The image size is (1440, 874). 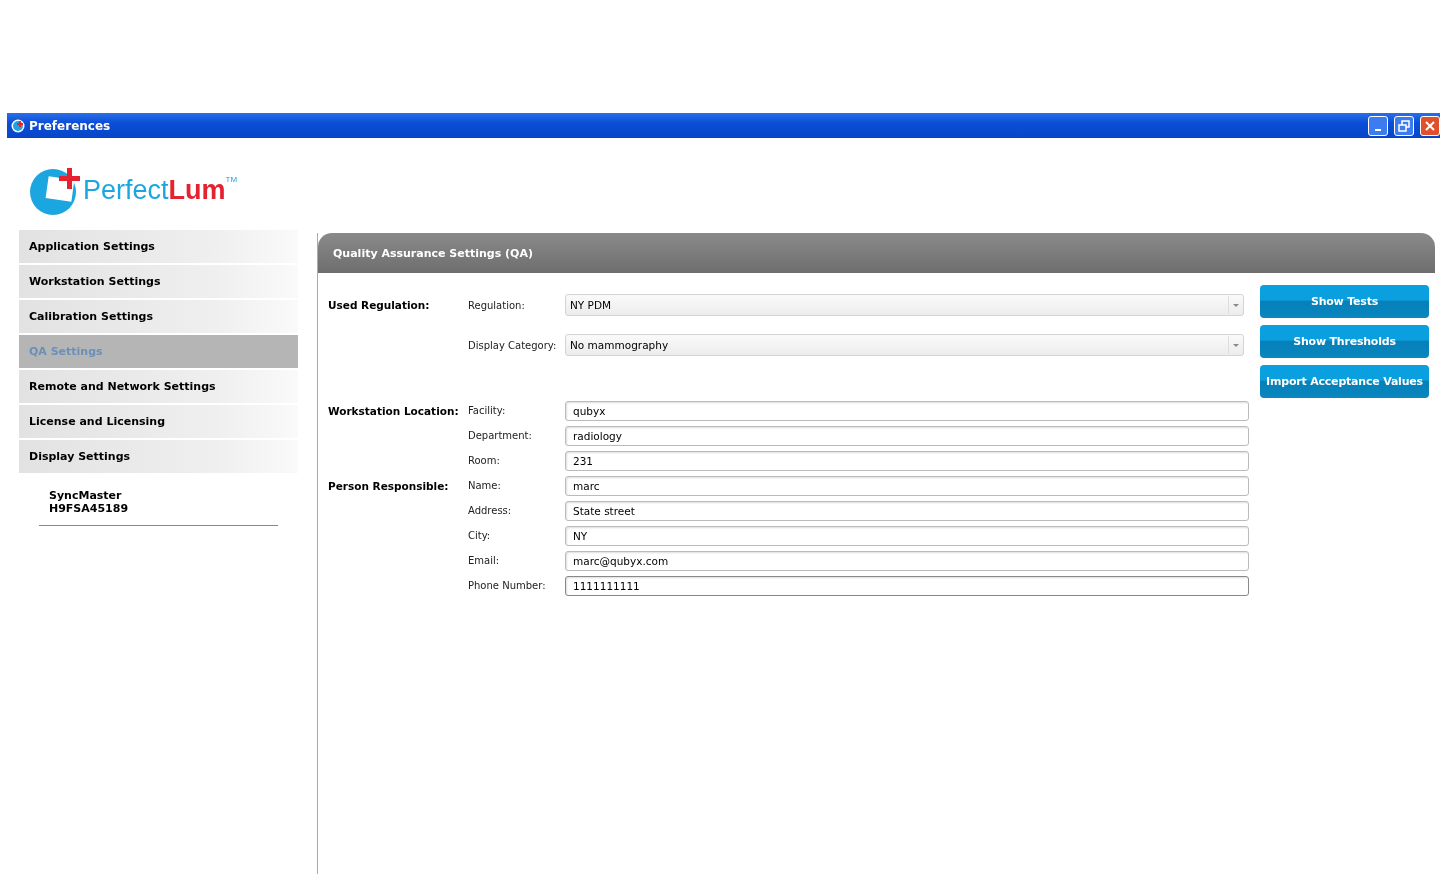 I want to click on restore-button, so click(x=1404, y=125).